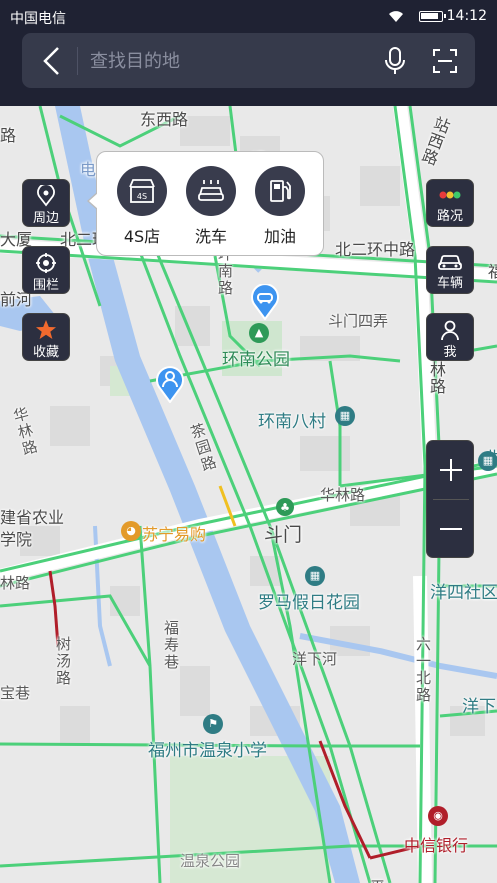  What do you see at coordinates (463, 593) in the screenshot?
I see `map-label: 洋四社区` at bounding box center [463, 593].